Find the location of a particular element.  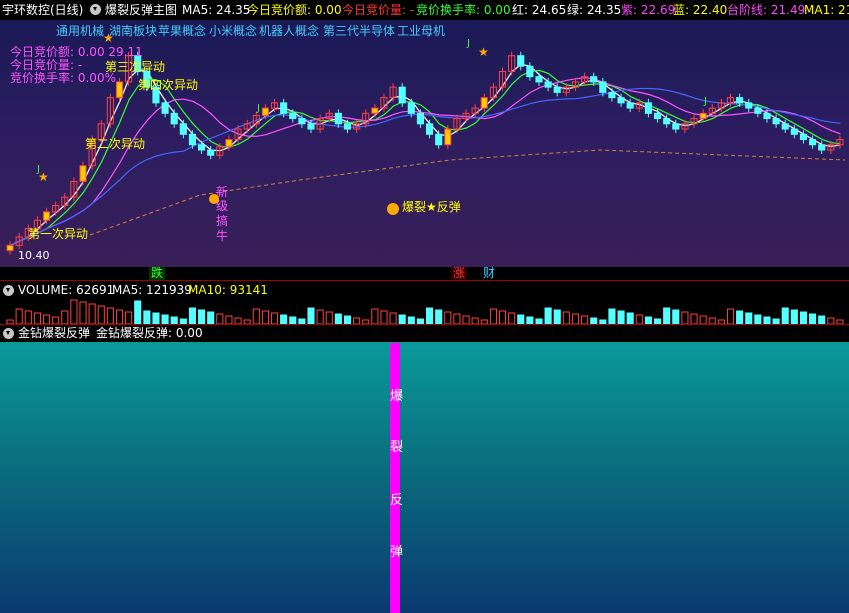

auction-volume-readout: 今日竞价量: - is located at coordinates (378, 10).